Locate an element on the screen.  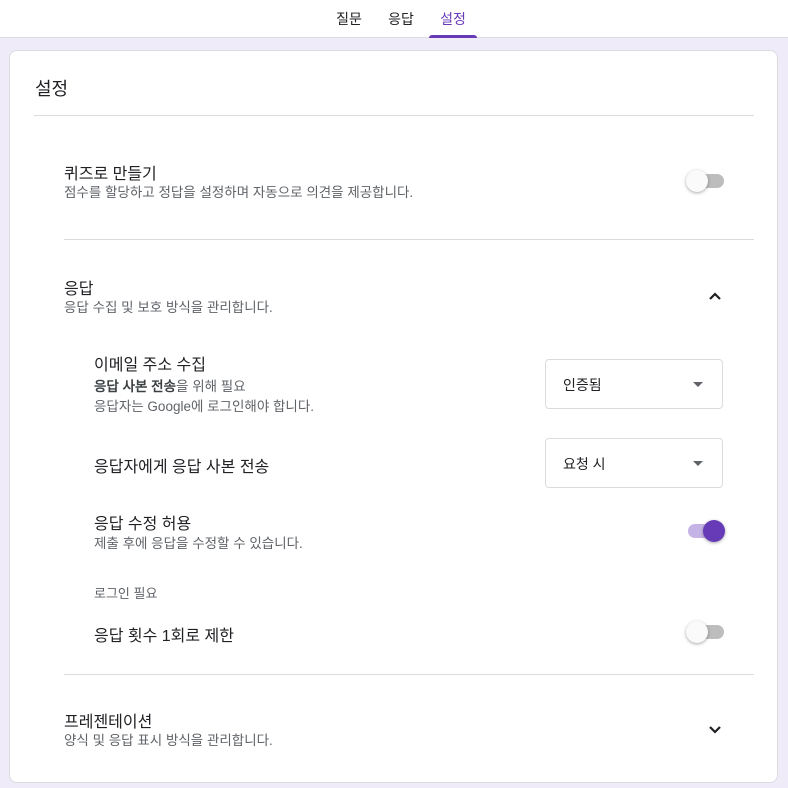
collect-email-select: 인증됨 is located at coordinates (634, 384).